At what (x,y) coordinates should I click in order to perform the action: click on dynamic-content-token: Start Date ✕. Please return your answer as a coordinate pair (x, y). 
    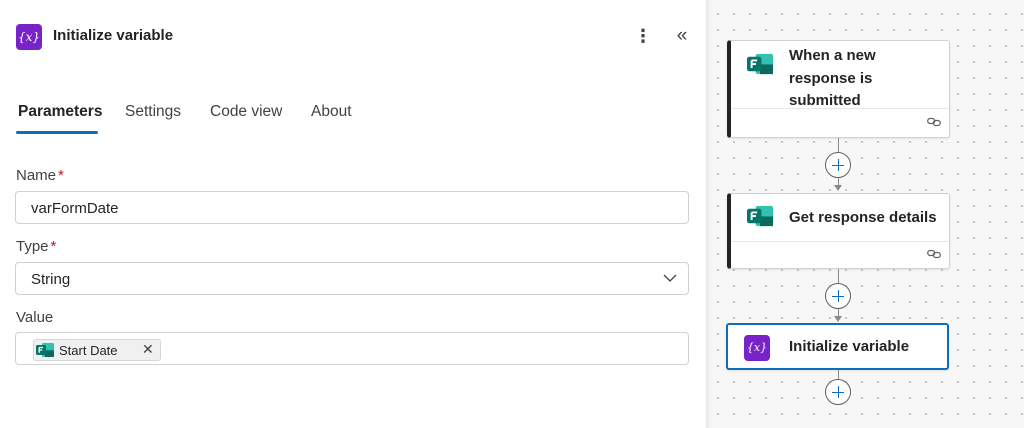
    Looking at the image, I should click on (97, 350).